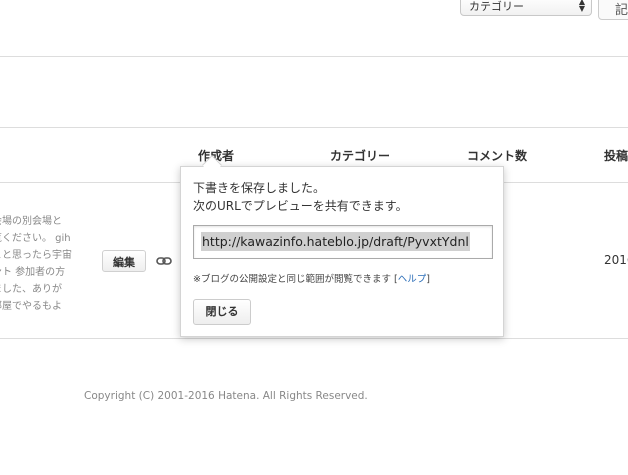  What do you see at coordinates (295, 279) in the screenshot?
I see `popup-note-text: ※ブログの公開設定と同じ範囲が閲覧できます [` at bounding box center [295, 279].